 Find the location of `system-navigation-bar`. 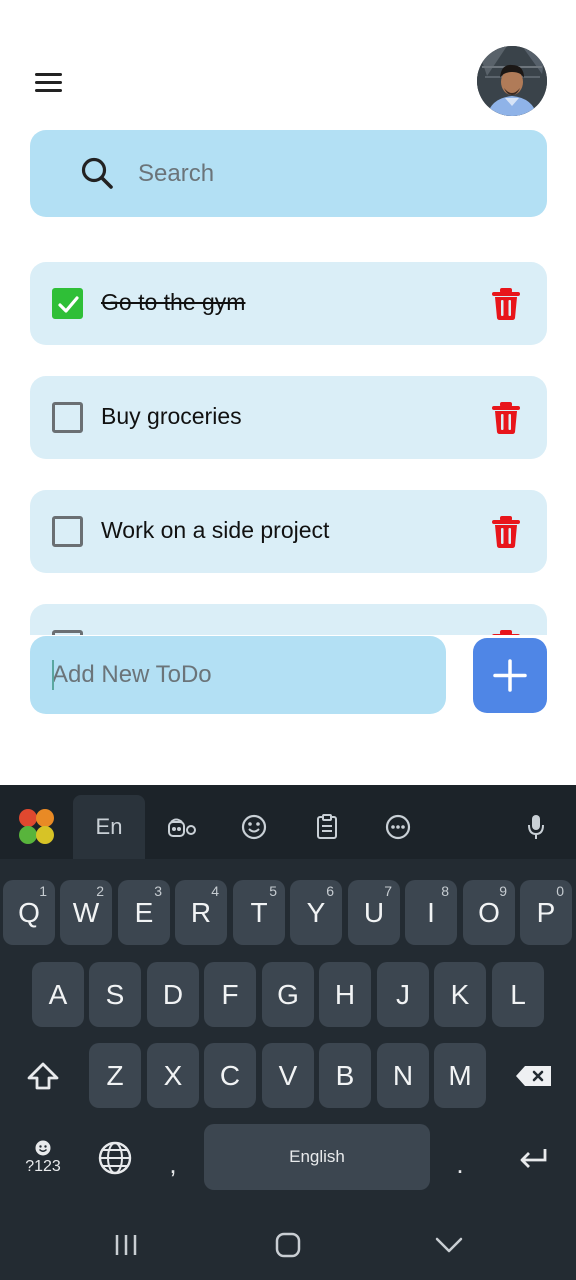

system-navigation-bar is located at coordinates (288, 1245).